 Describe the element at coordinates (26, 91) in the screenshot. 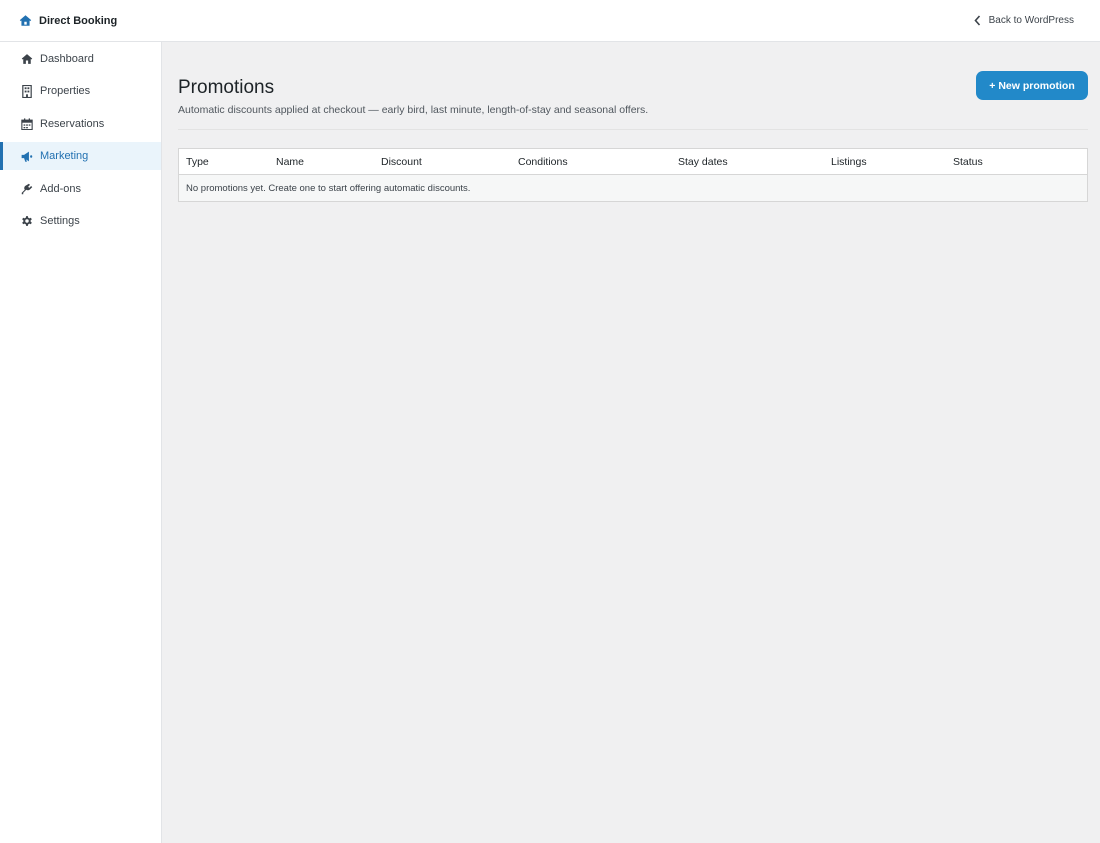

I see `building-icon` at that location.